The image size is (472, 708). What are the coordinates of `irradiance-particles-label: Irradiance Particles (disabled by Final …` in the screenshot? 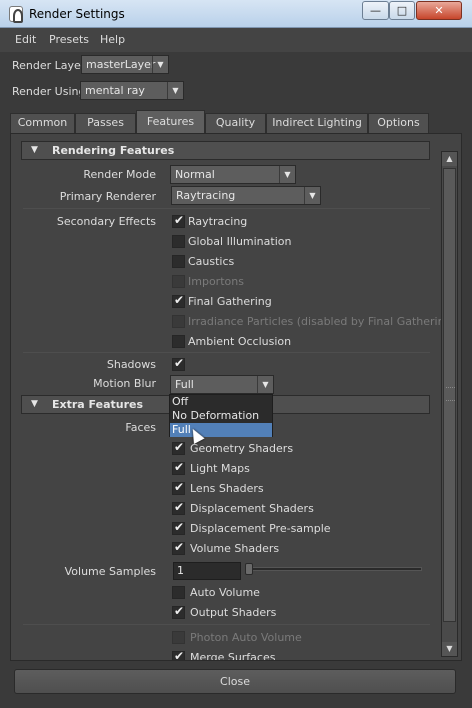 It's located at (322, 321).